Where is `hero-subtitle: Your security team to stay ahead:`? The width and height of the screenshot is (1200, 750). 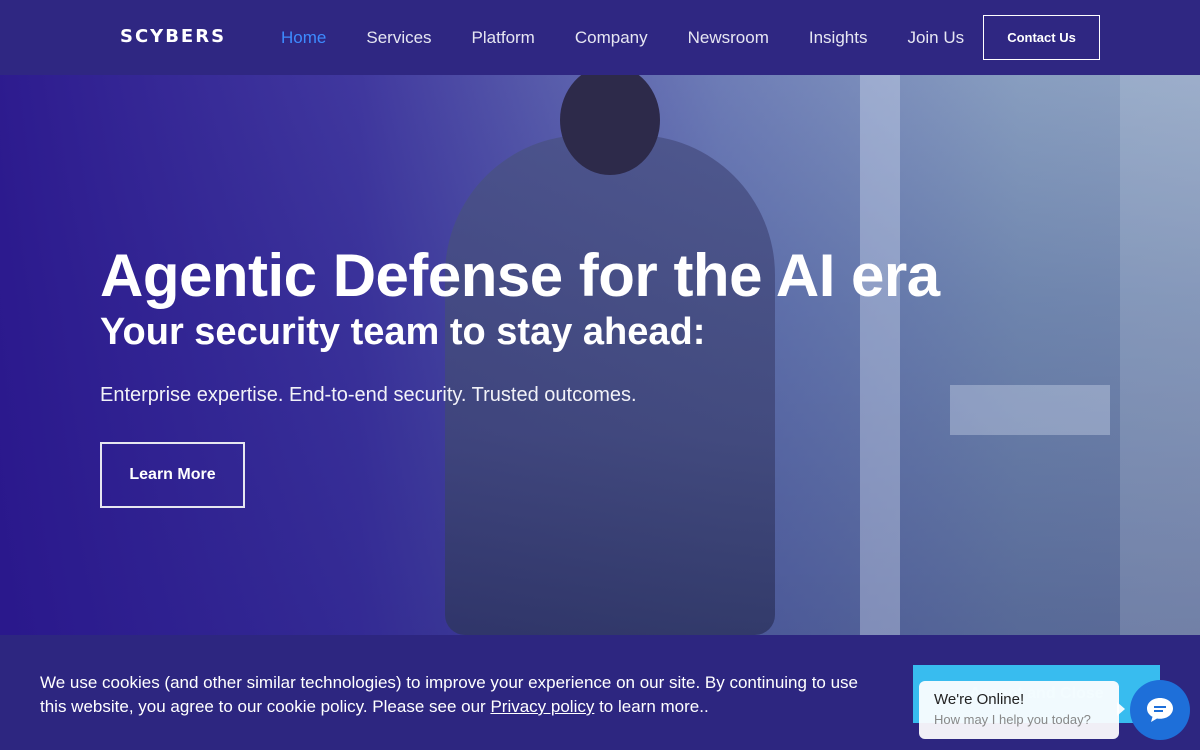
hero-subtitle: Your security team to stay ahead: is located at coordinates (403, 332).